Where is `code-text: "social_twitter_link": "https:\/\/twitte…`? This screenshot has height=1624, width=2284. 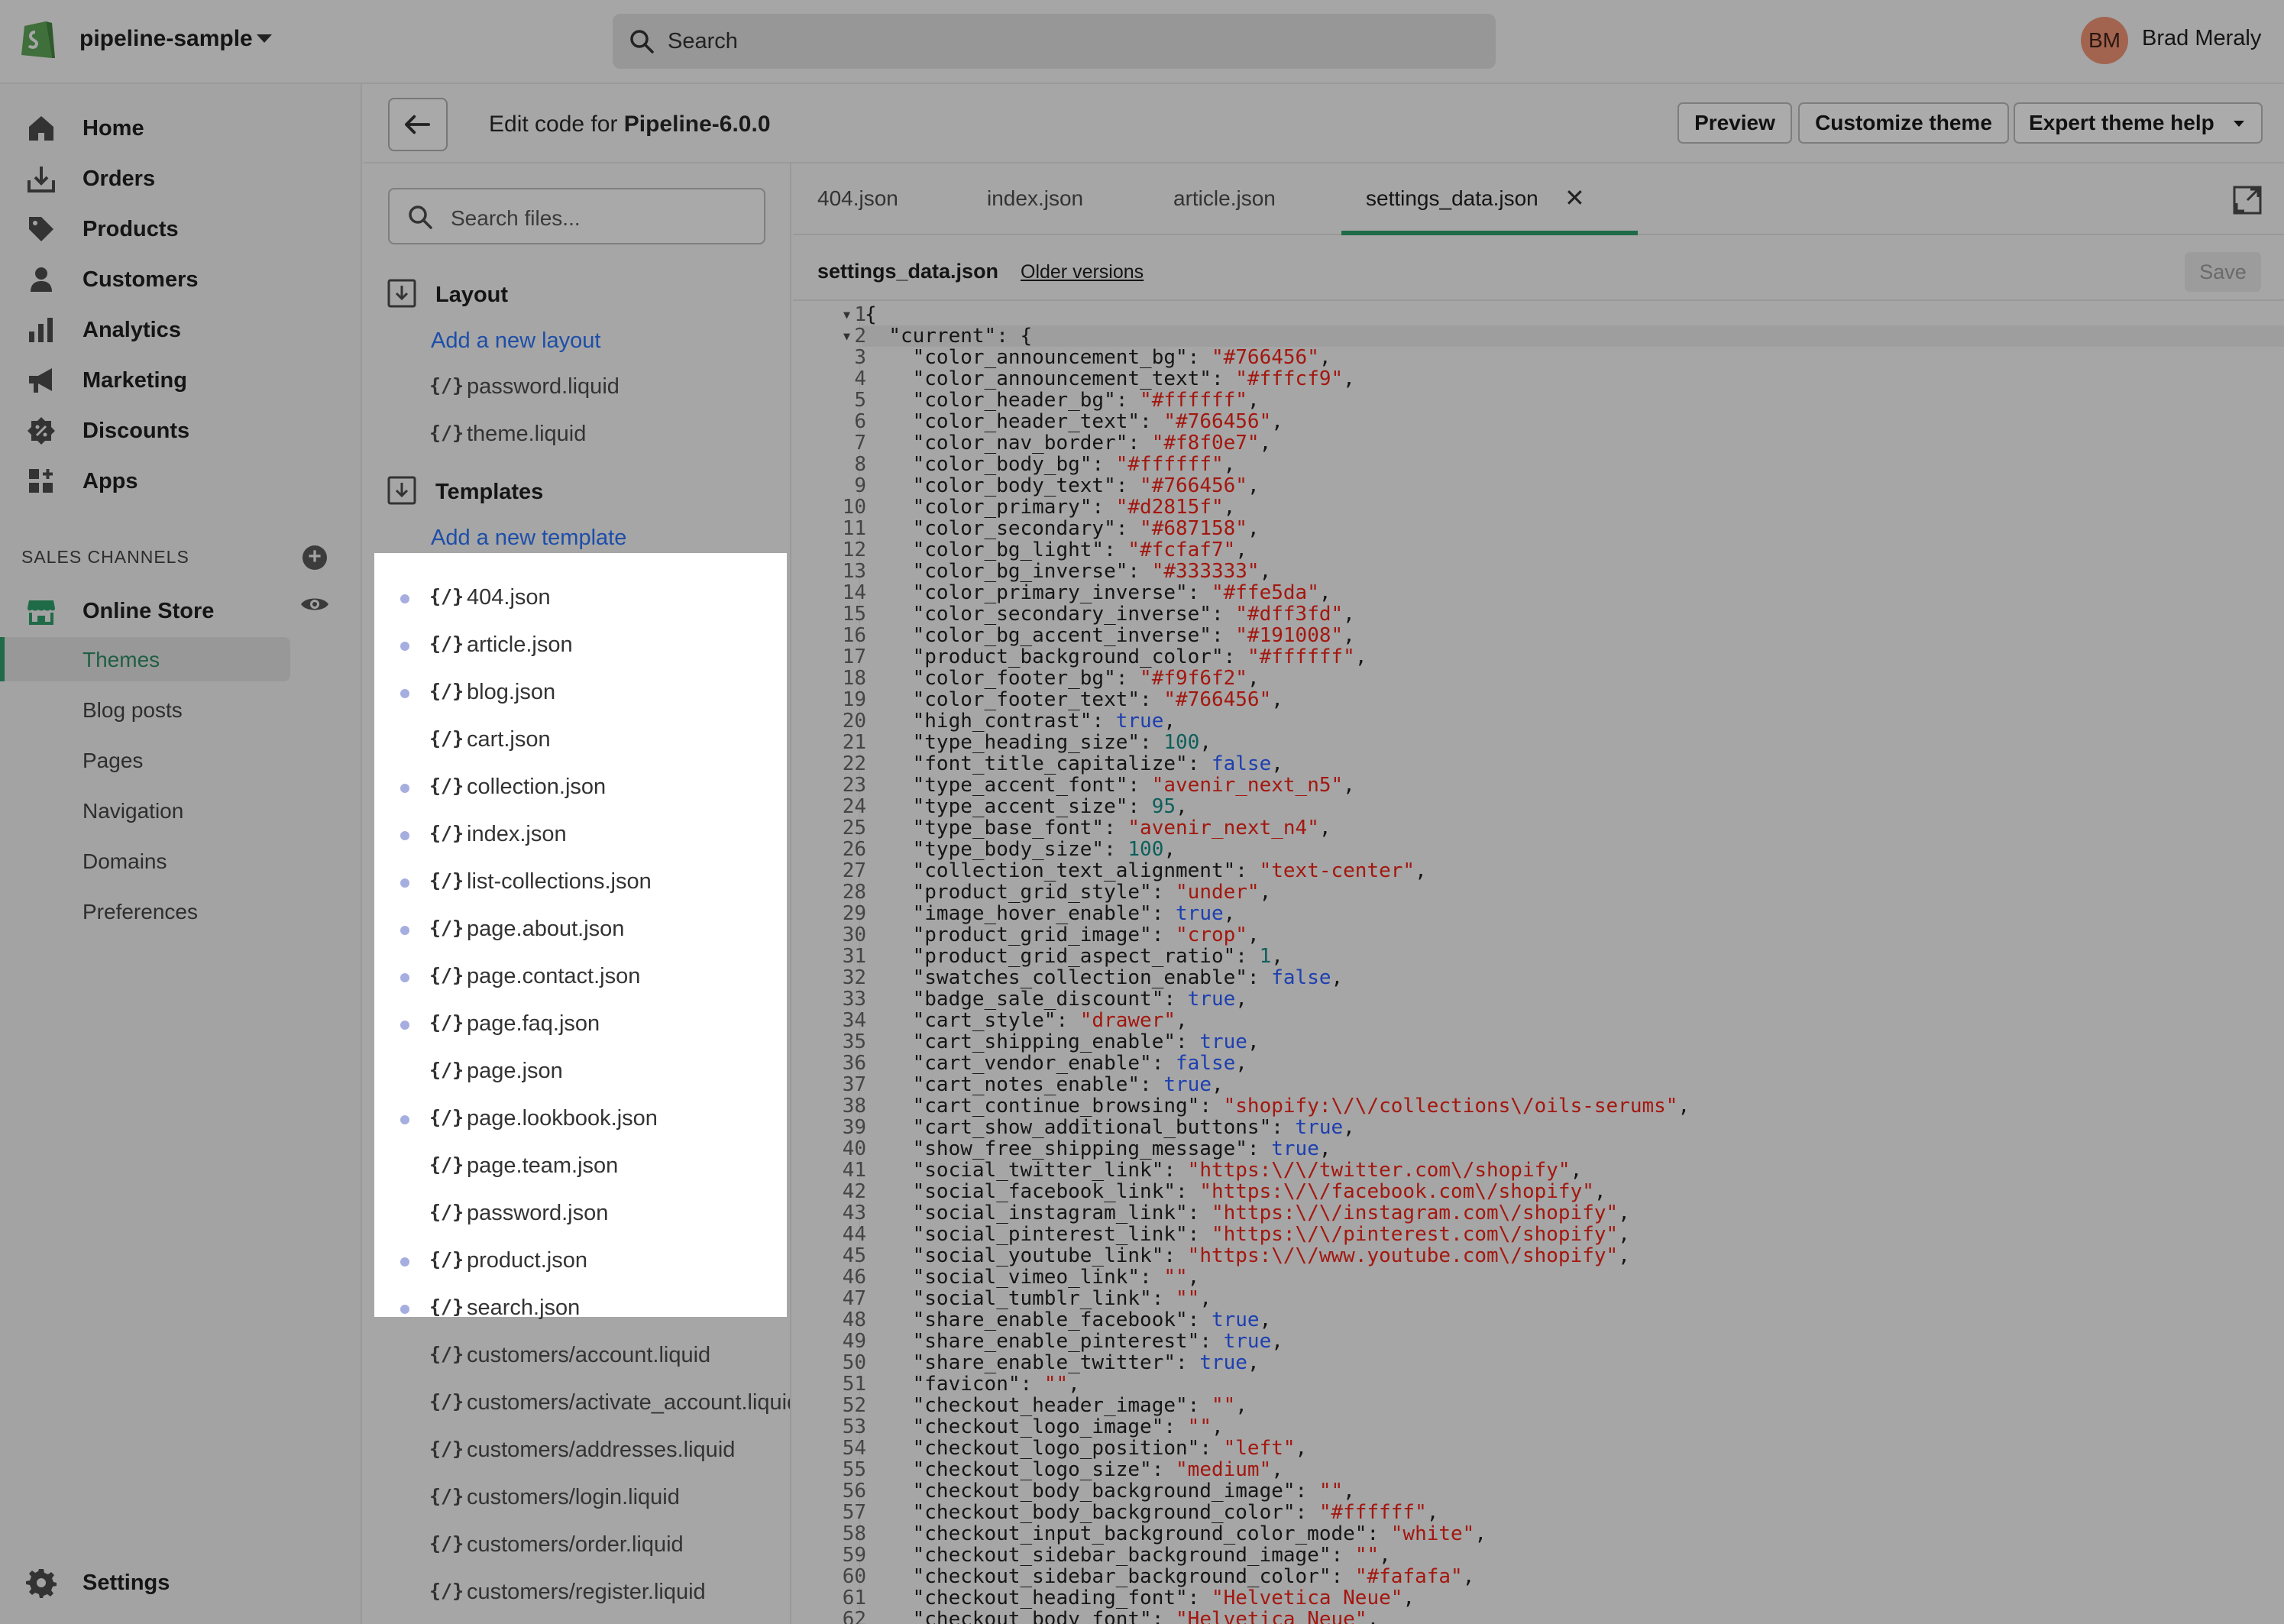 code-text: "social_twitter_link": "https:\/\/twitte… is located at coordinates (1247, 1170).